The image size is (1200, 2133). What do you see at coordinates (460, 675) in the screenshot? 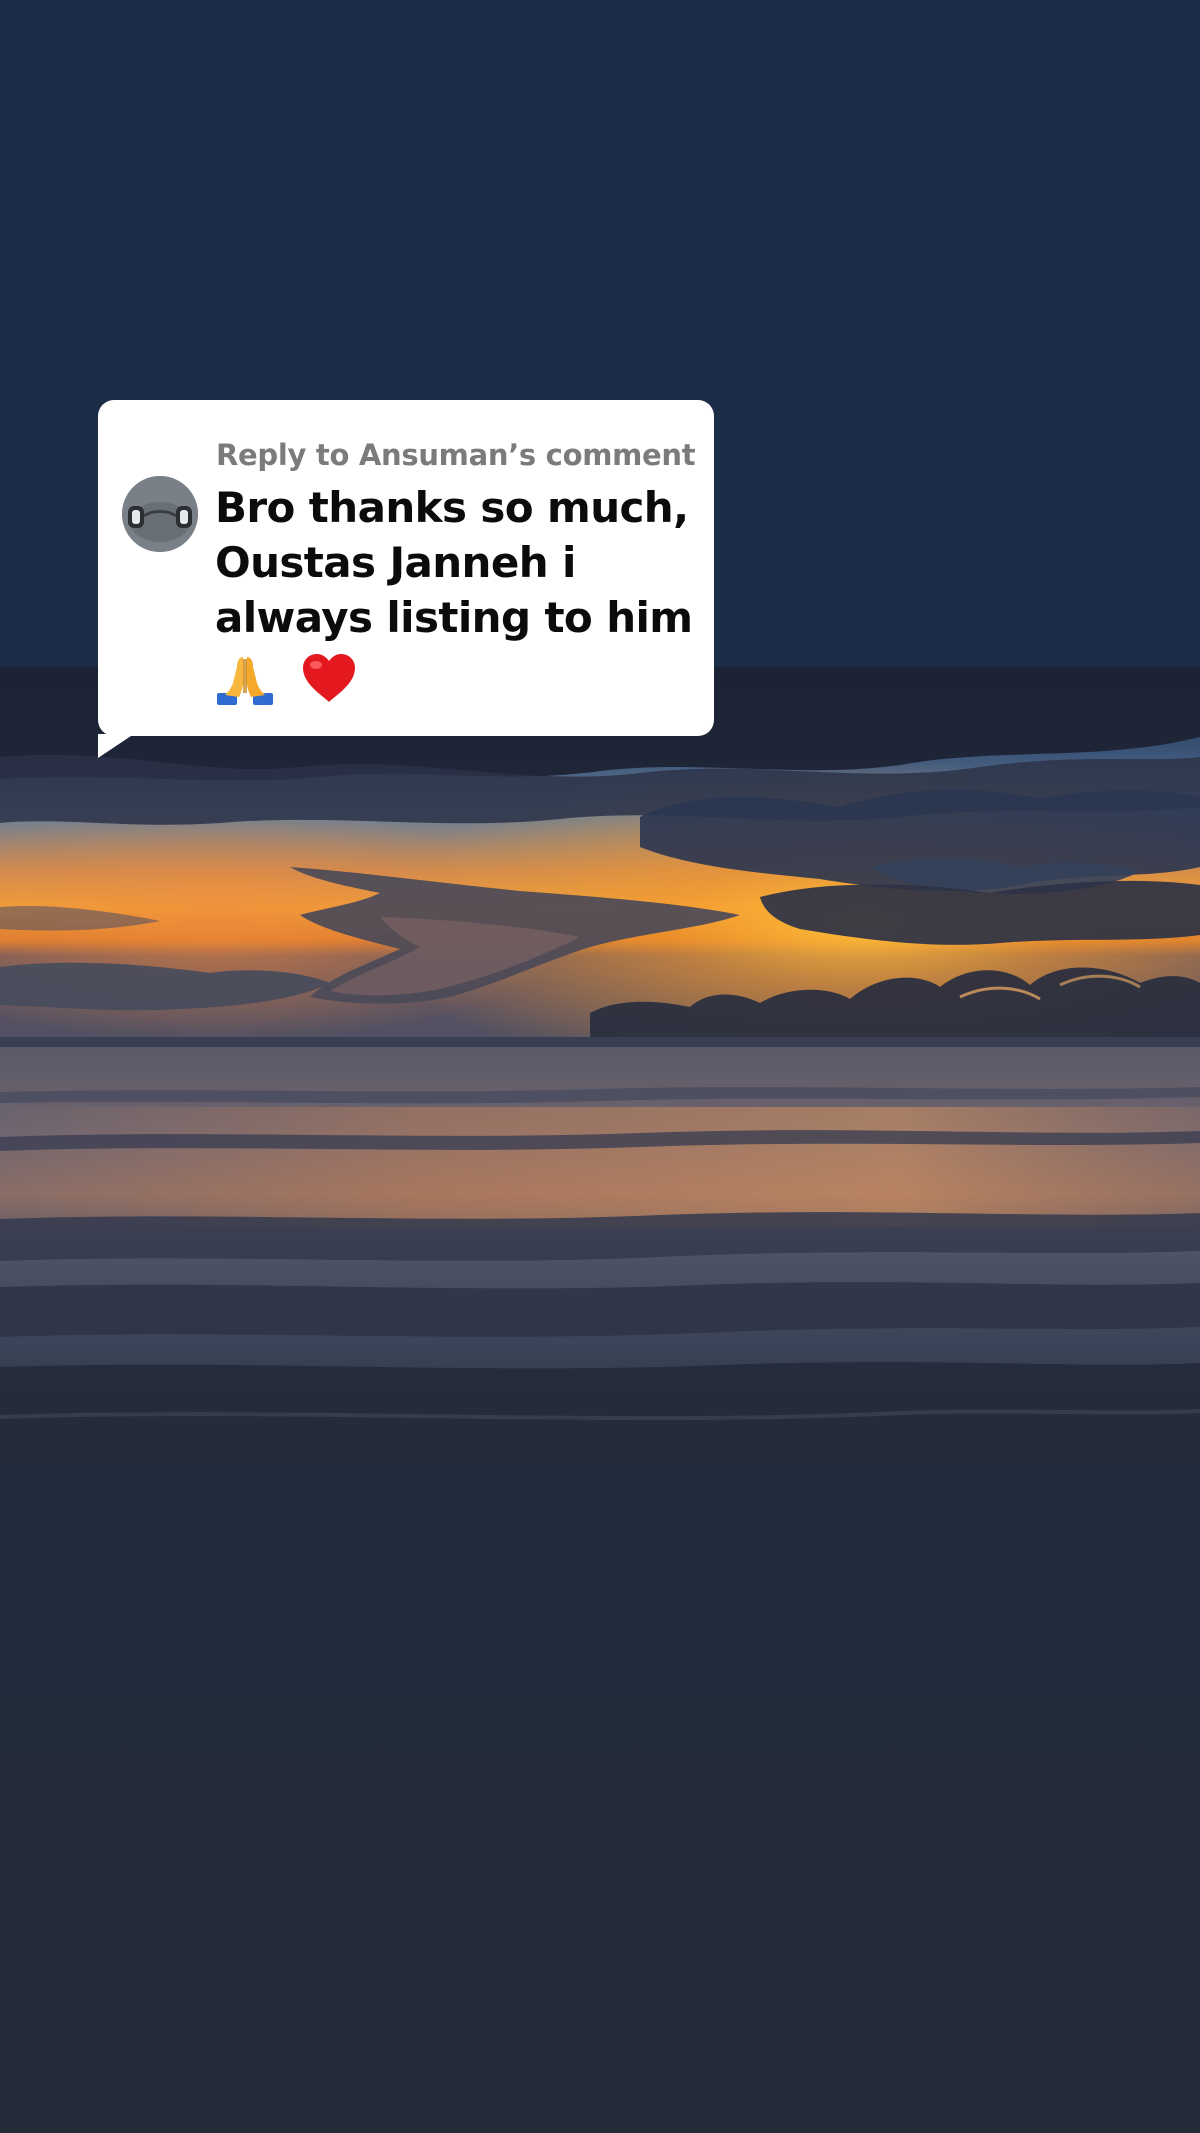
I see `comment-emoji-row` at bounding box center [460, 675].